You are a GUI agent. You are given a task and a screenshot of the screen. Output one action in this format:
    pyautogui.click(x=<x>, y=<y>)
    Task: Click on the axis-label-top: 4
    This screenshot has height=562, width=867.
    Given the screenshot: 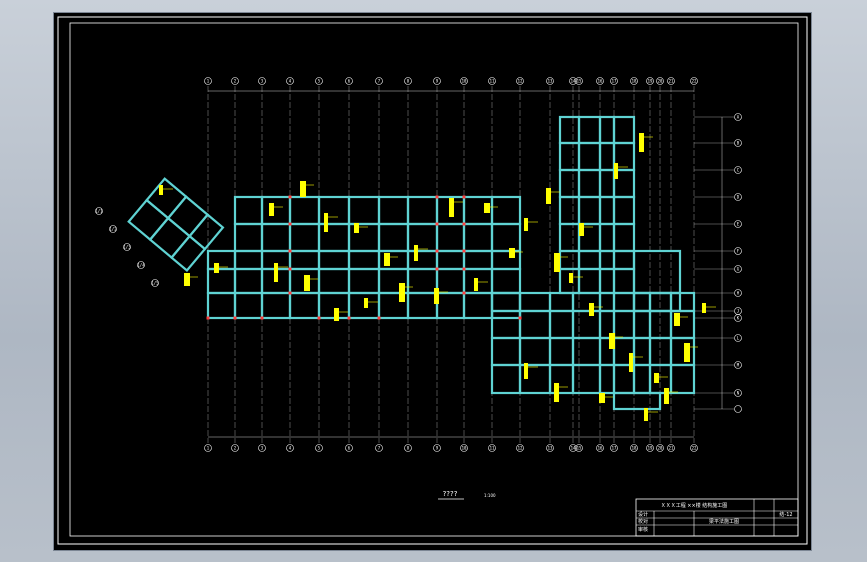 What is the action you would take?
    pyautogui.click(x=290, y=447)
    